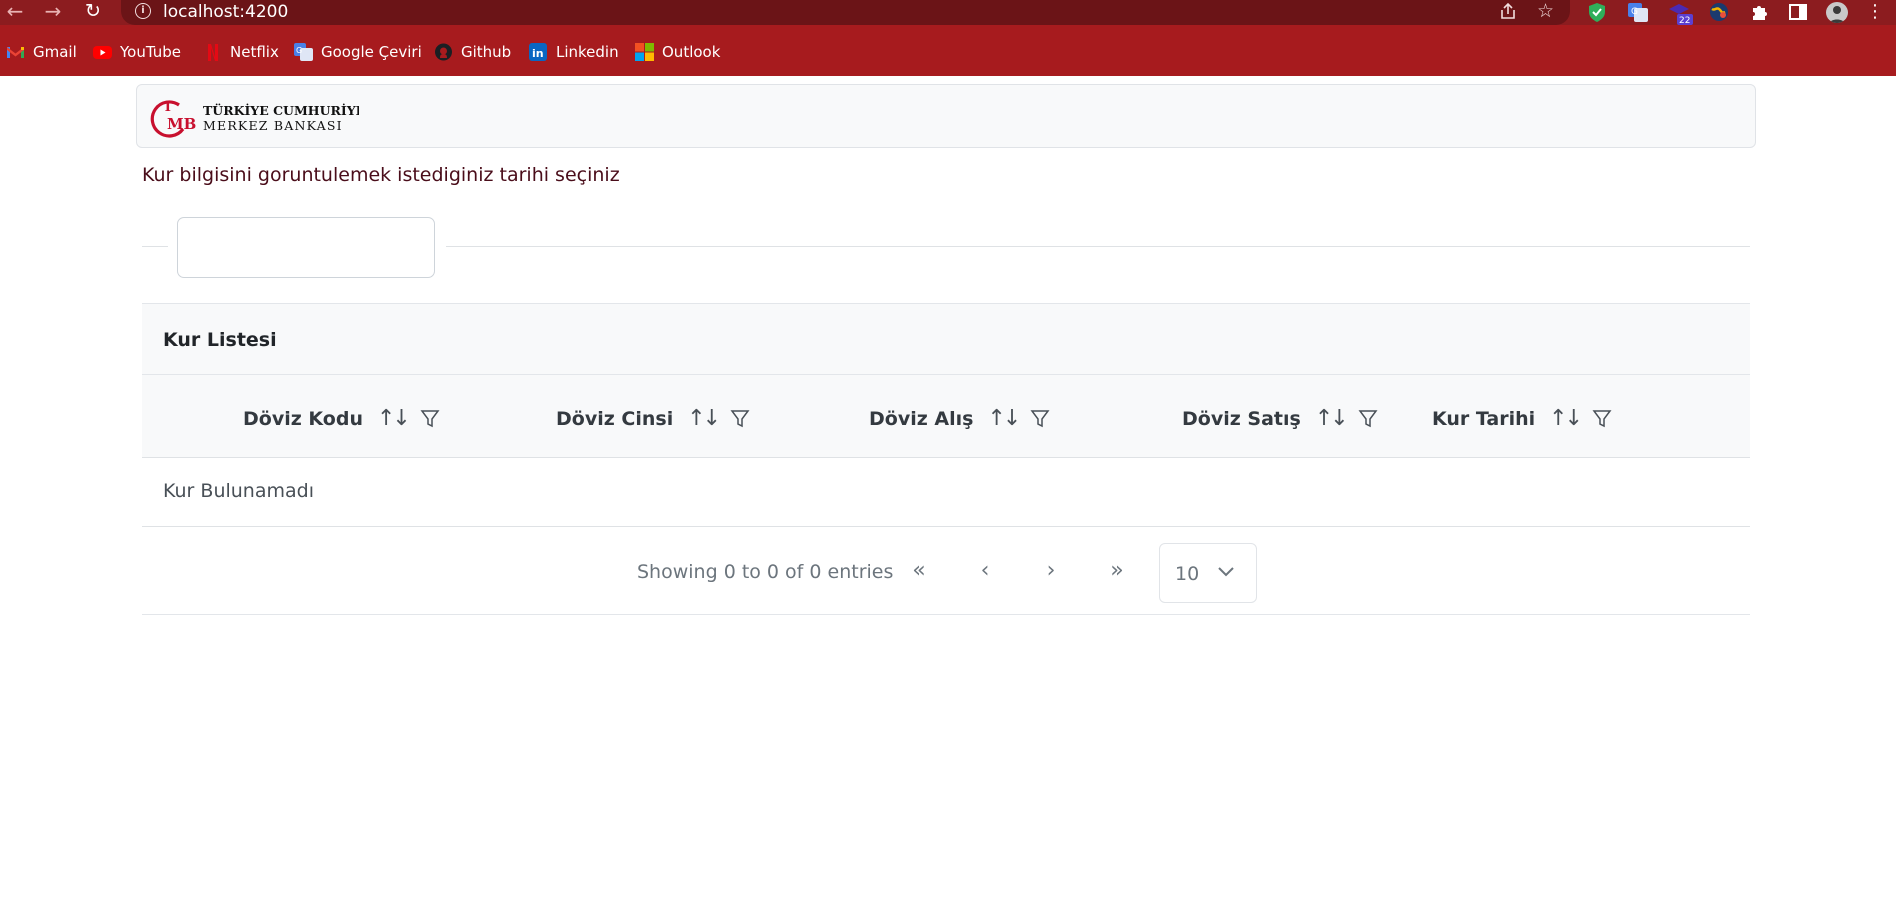 Image resolution: width=1896 pixels, height=916 pixels. Describe the element at coordinates (254, 52) in the screenshot. I see `bookmark-label: Netflix` at that location.